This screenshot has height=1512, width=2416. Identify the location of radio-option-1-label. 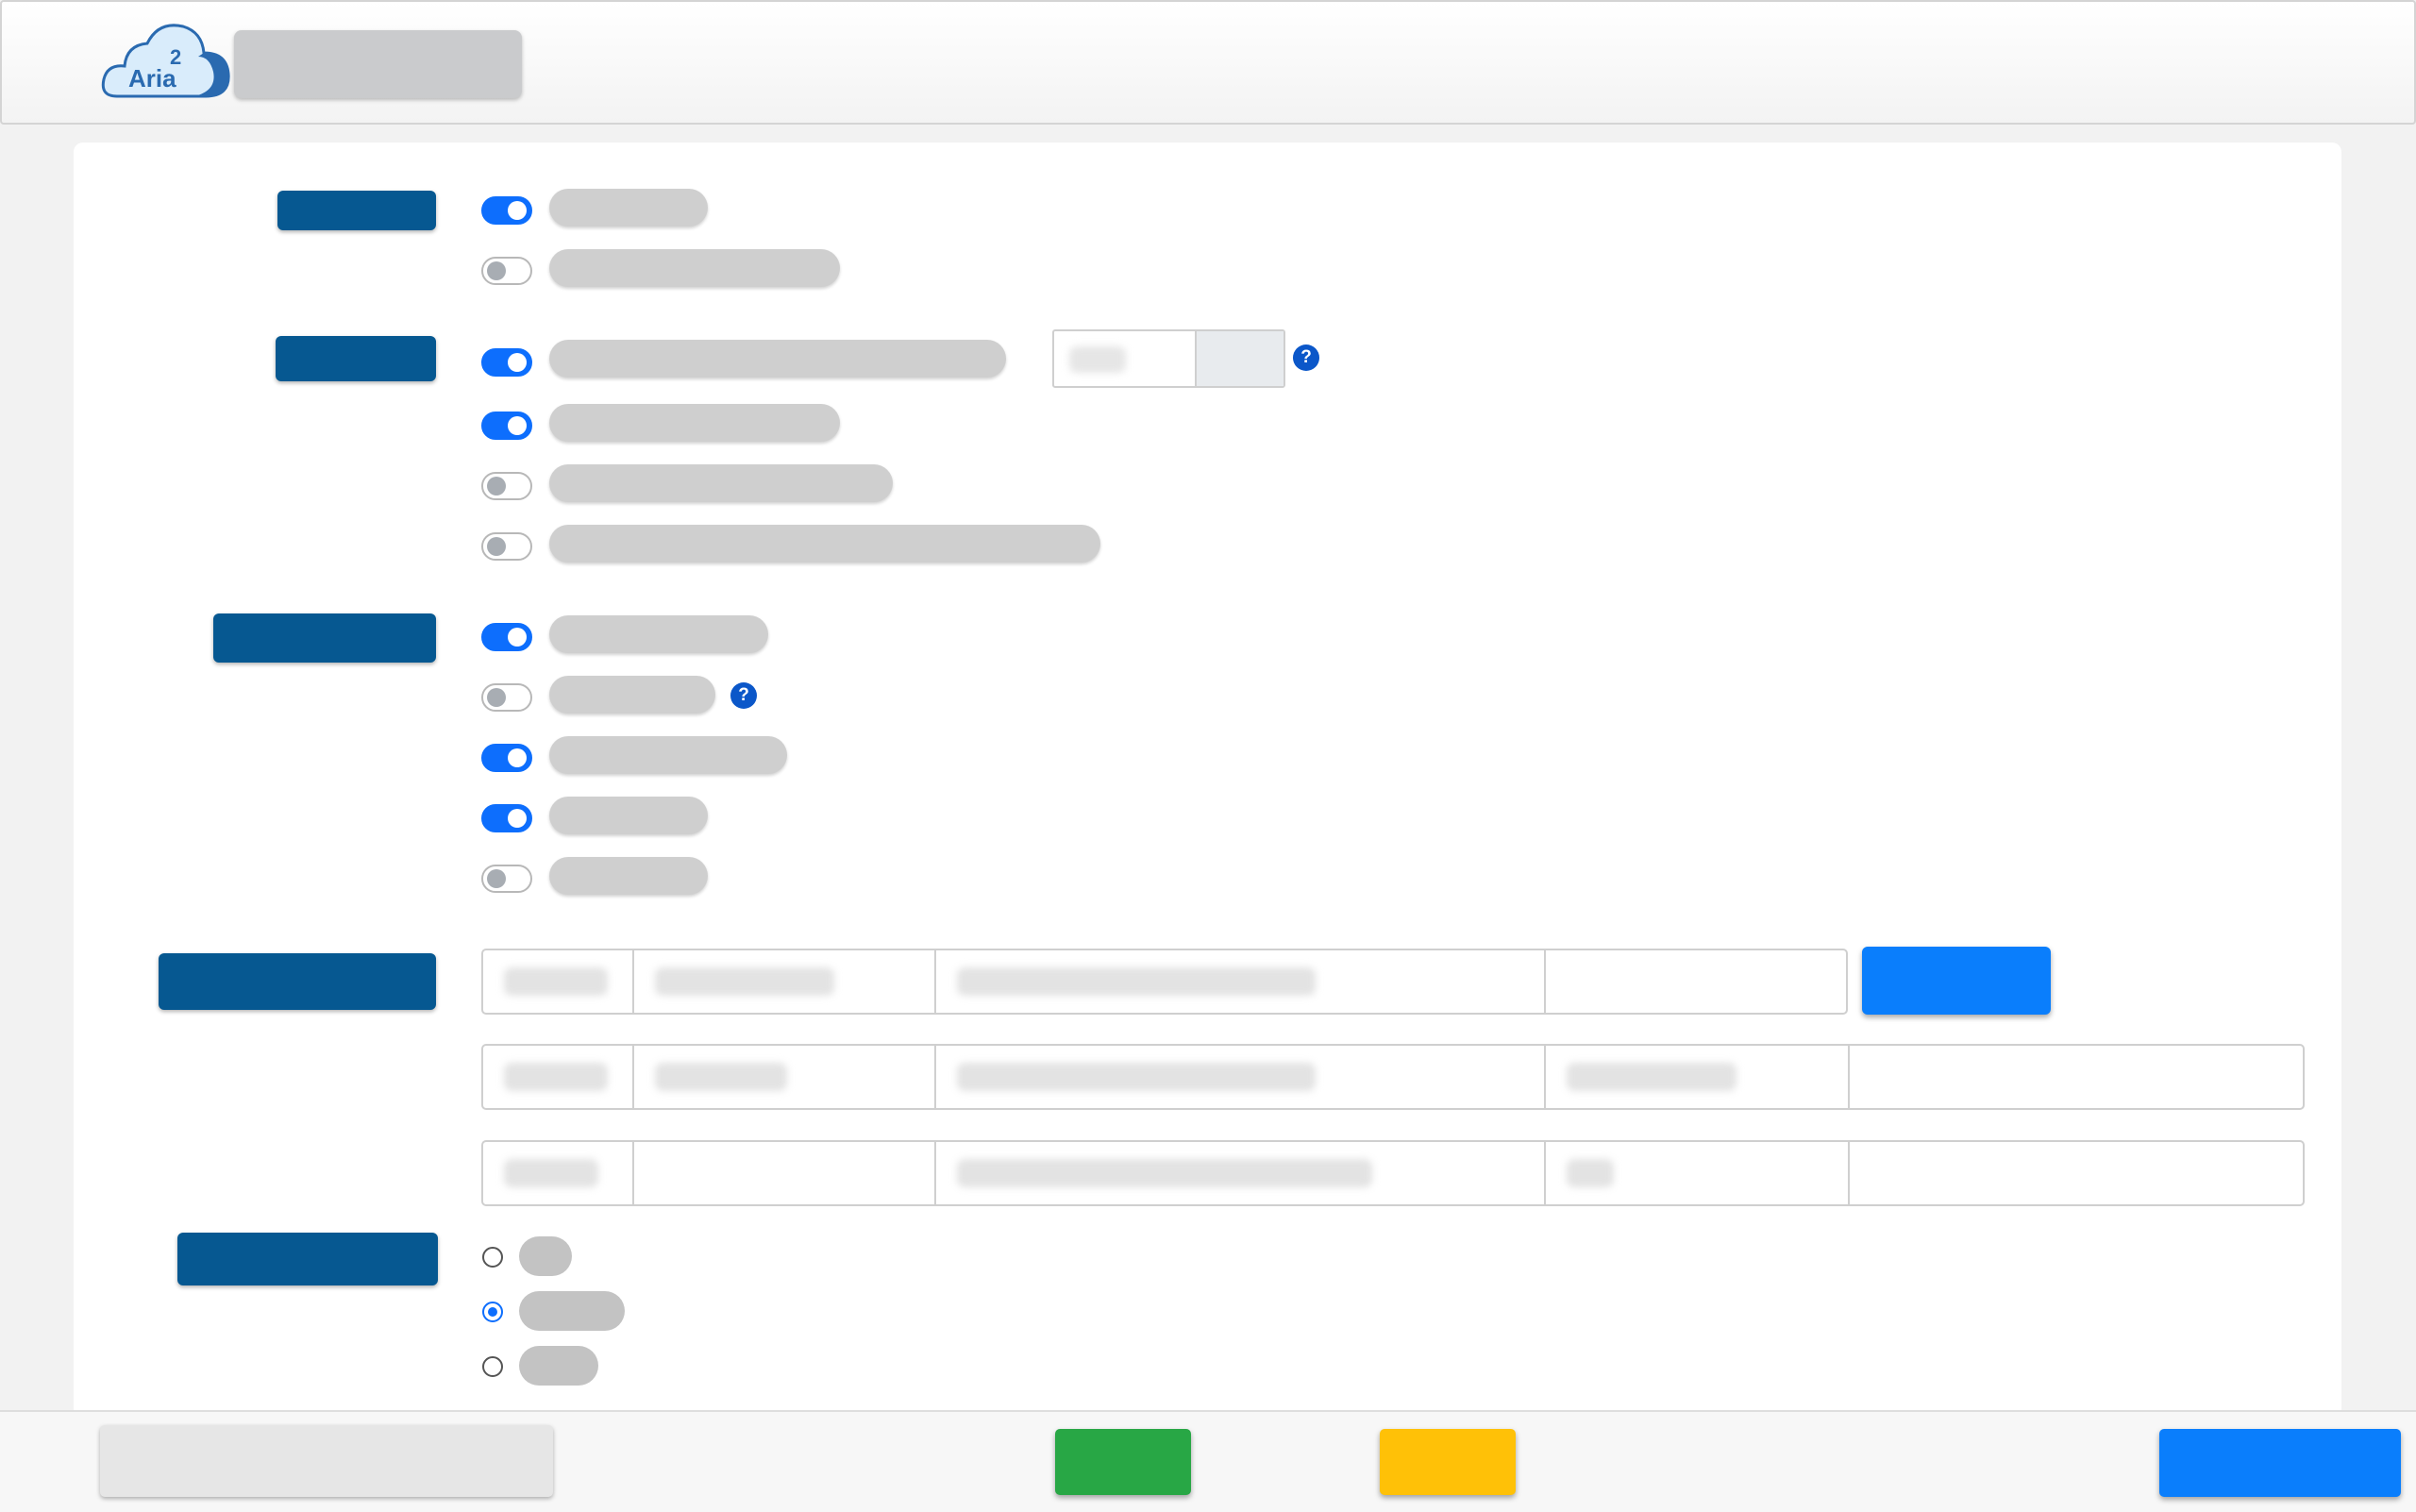
(545, 1256).